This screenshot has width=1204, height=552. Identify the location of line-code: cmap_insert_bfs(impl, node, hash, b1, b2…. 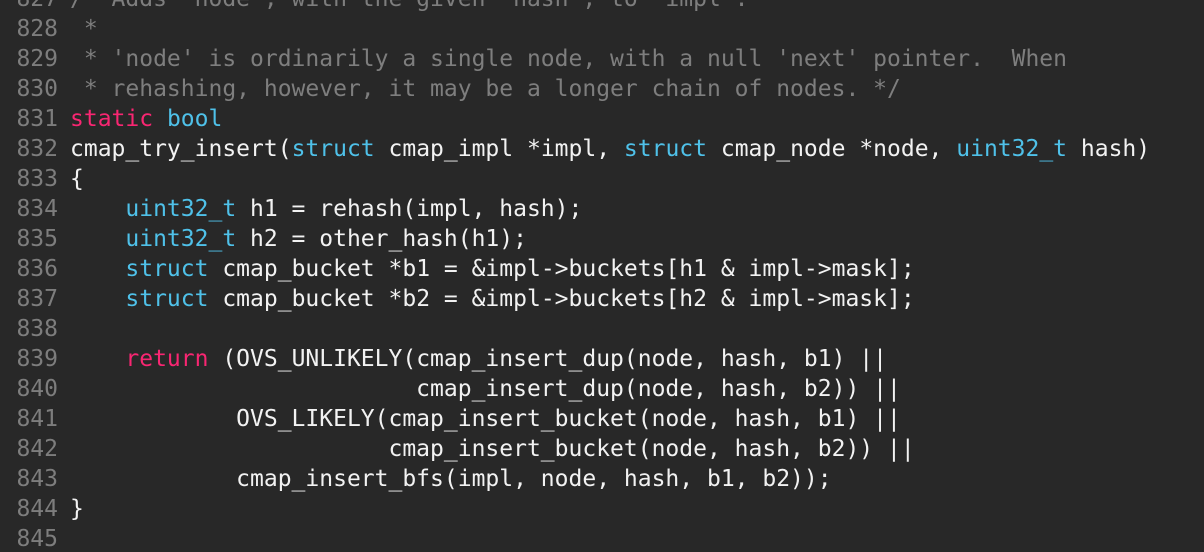
(451, 479).